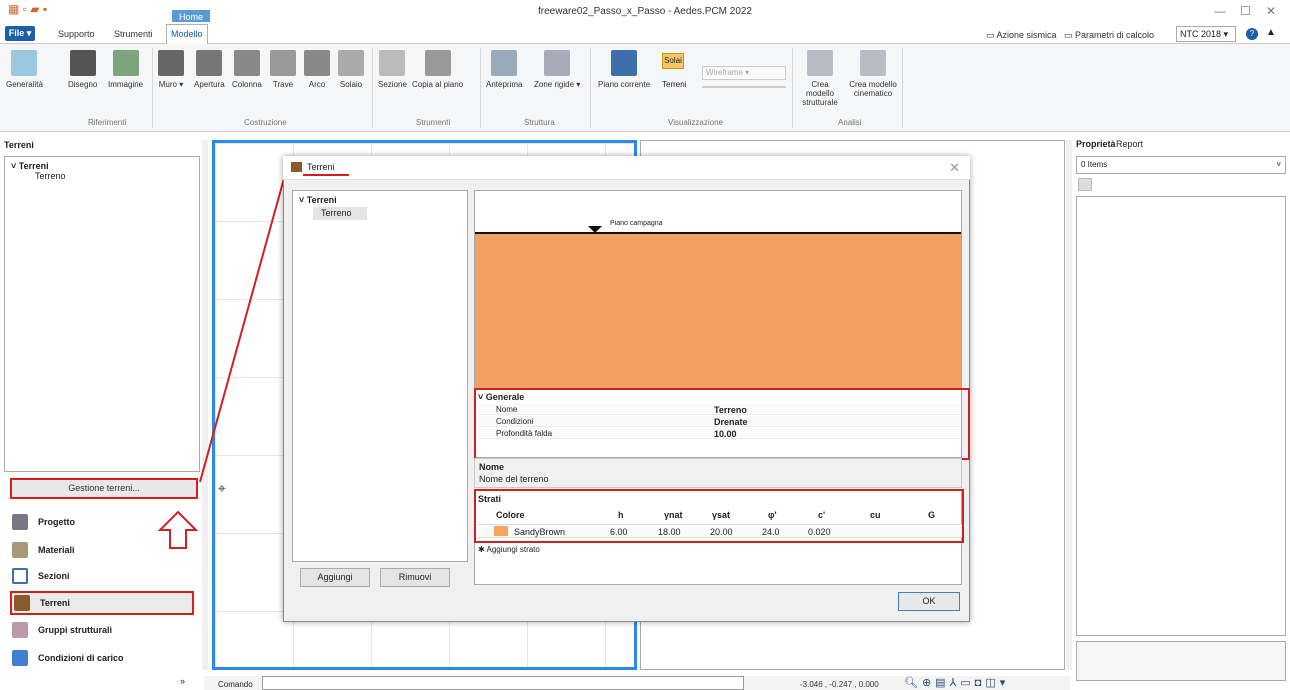 Image resolution: width=1290 pixels, height=690 pixels. Describe the element at coordinates (317, 84) in the screenshot. I see `arco-label: Arco` at that location.